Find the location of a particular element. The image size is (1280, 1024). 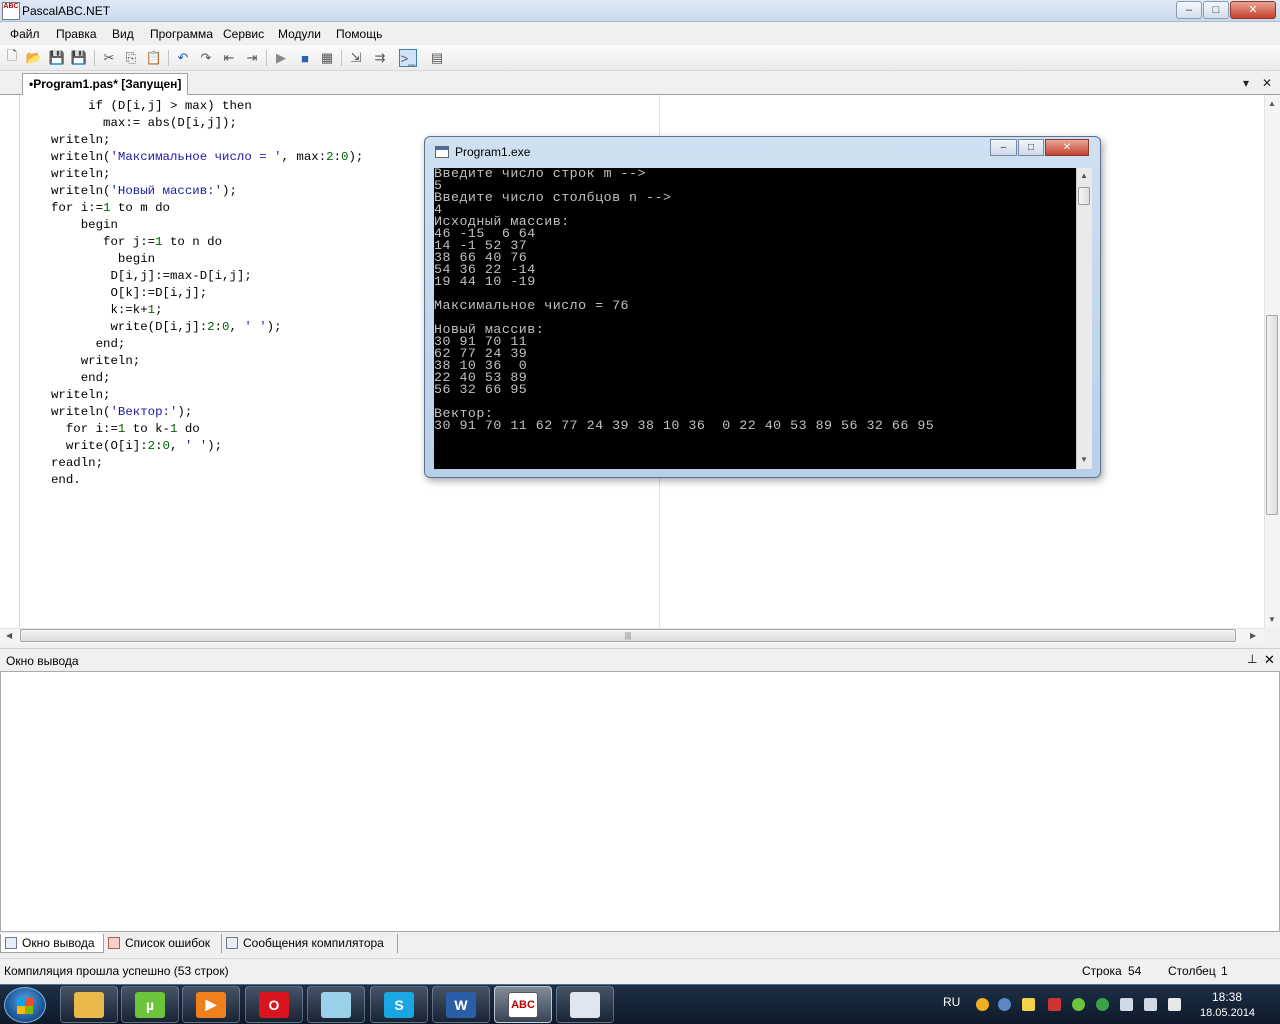

taskbar-opera-button: O is located at coordinates (274, 1004).